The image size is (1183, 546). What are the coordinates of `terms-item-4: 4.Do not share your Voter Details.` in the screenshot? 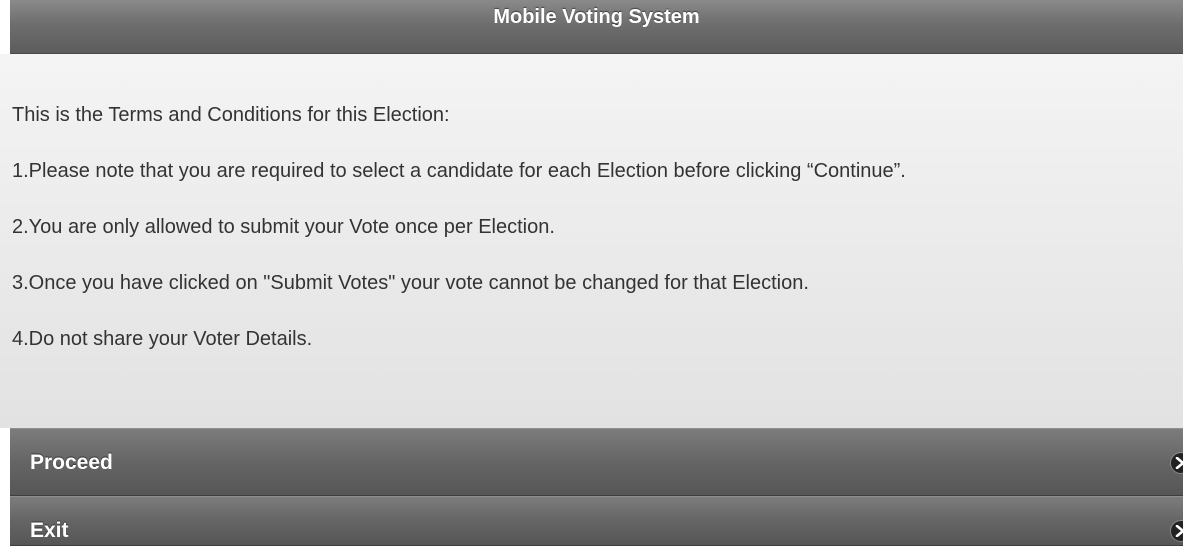 It's located at (162, 339).